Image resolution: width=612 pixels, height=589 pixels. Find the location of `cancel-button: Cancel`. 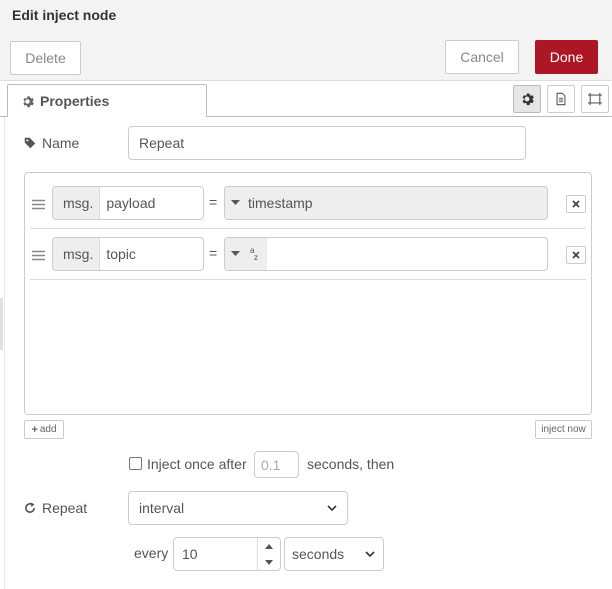

cancel-button: Cancel is located at coordinates (482, 57).